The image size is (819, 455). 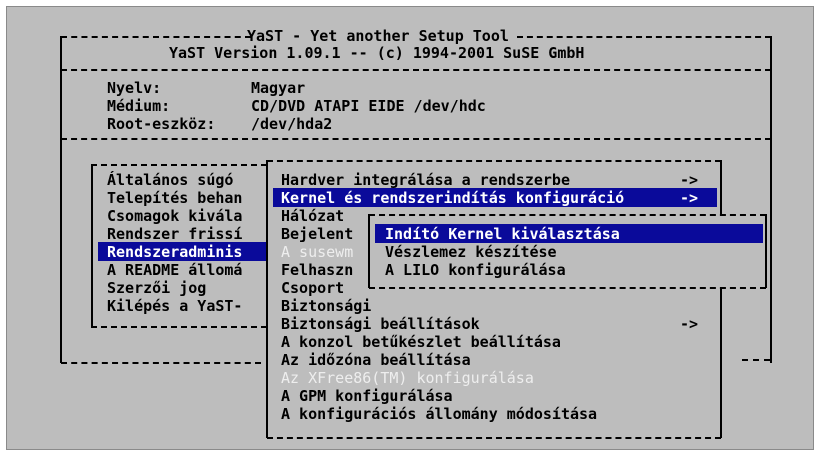 What do you see at coordinates (179, 327) in the screenshot?
I see `main-menu-bottom-border` at bounding box center [179, 327].